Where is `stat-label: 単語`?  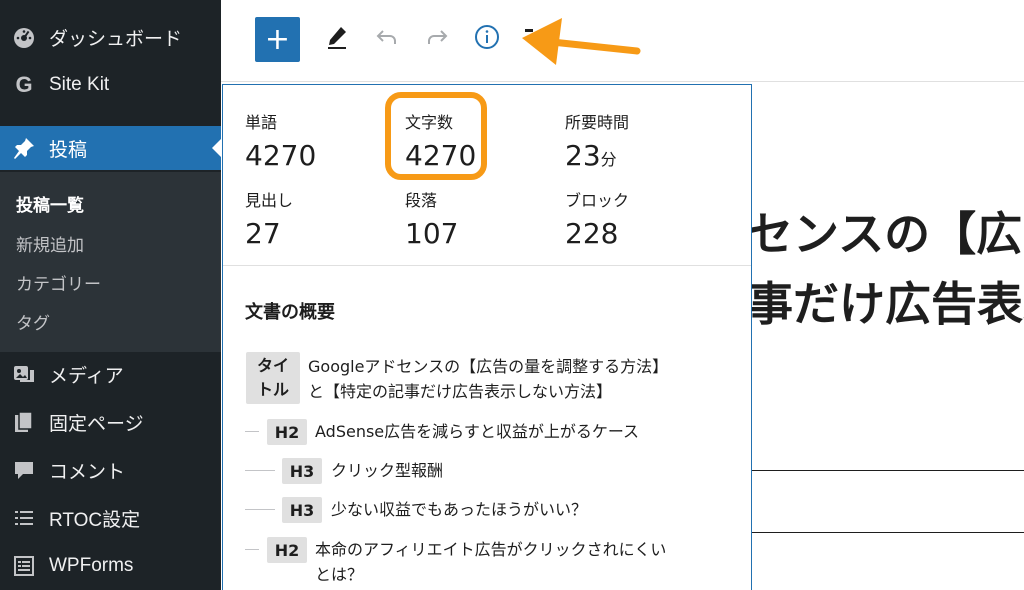 stat-label: 単語 is located at coordinates (261, 122).